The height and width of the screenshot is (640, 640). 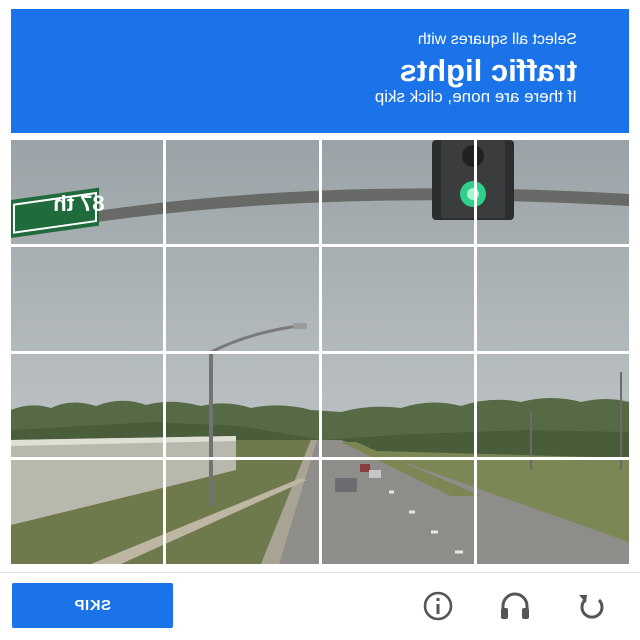 I want to click on skip-button-label: SKIP, so click(x=93, y=605).